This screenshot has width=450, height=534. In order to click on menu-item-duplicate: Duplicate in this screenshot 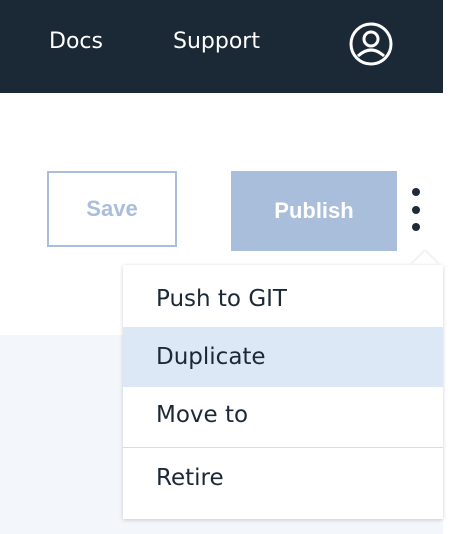, I will do `click(283, 357)`.